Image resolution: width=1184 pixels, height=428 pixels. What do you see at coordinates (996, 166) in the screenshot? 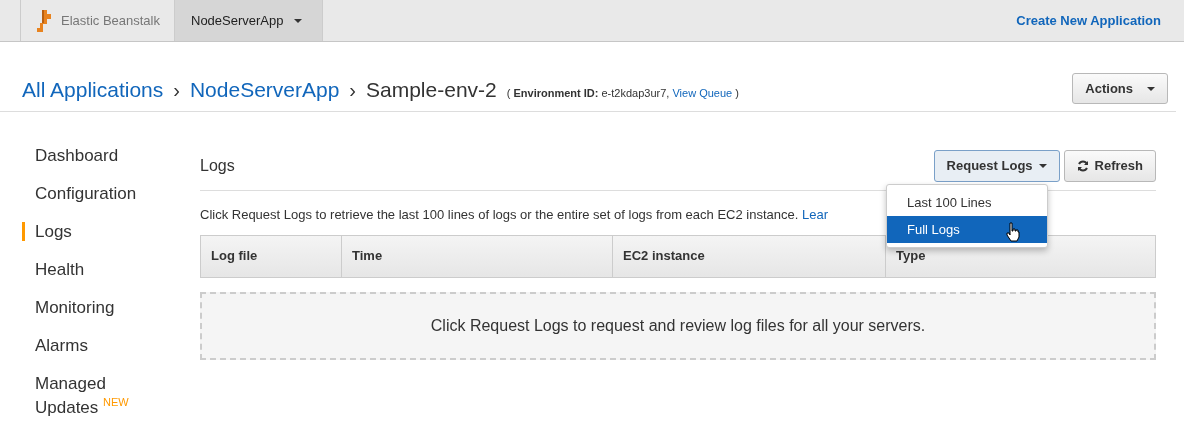
I see `request-logs-button: Request Logs` at bounding box center [996, 166].